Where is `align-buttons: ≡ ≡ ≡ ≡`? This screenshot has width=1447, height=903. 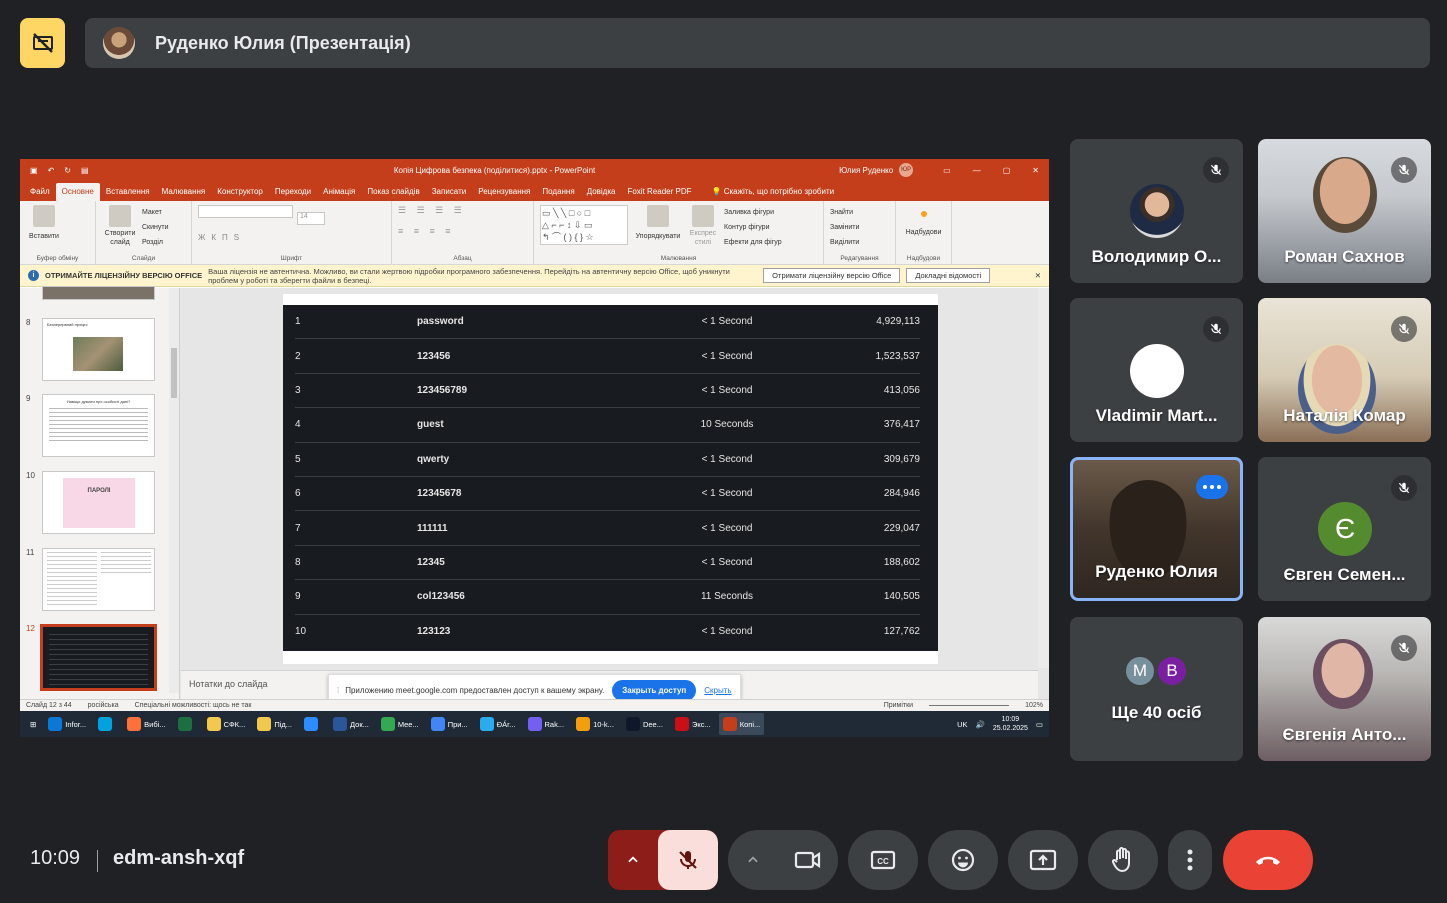 align-buttons: ≡ ≡ ≡ ≡ is located at coordinates (462, 231).